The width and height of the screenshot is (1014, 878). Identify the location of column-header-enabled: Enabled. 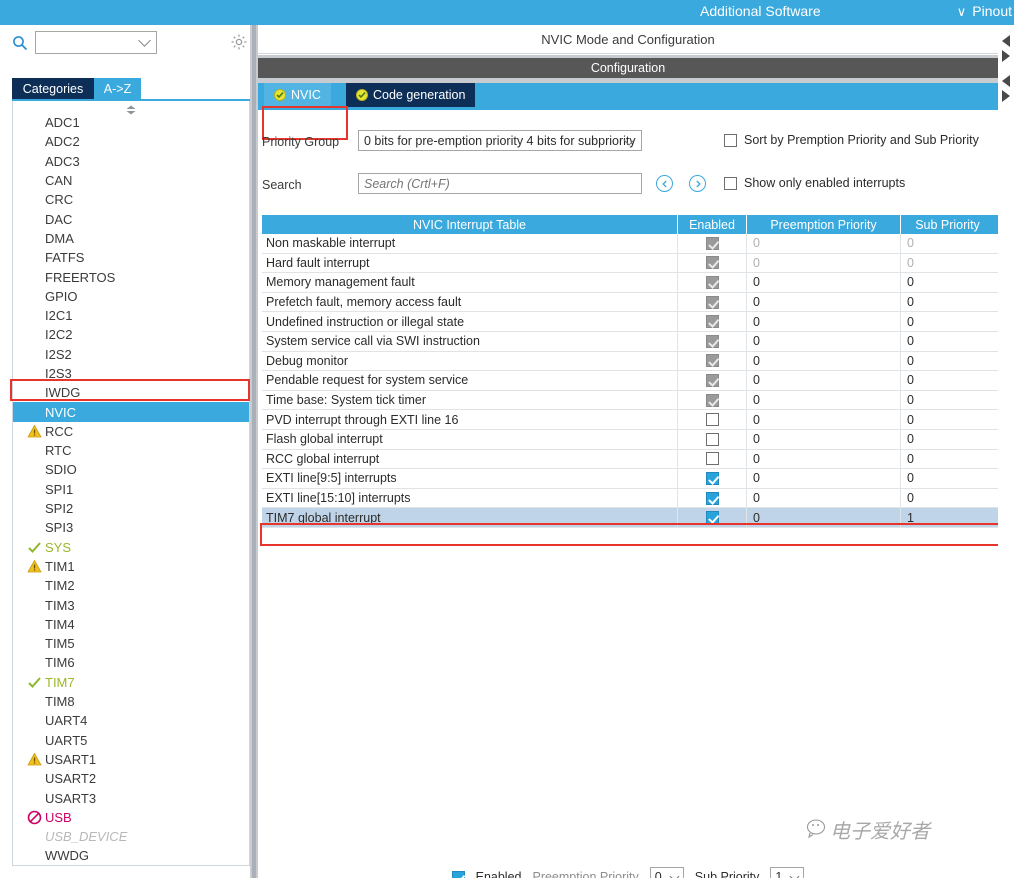
(712, 224).